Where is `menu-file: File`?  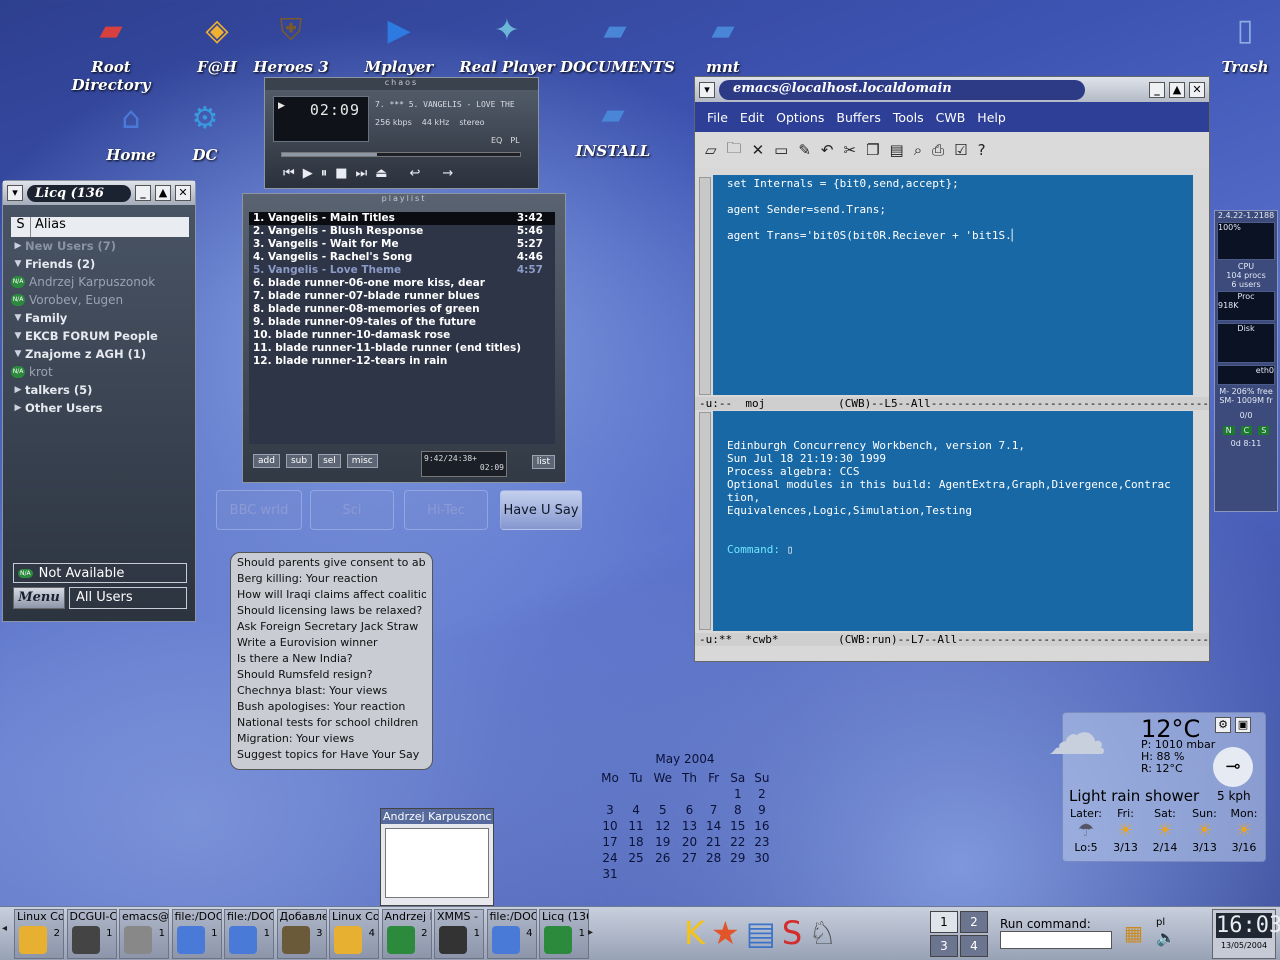 menu-file: File is located at coordinates (717, 117).